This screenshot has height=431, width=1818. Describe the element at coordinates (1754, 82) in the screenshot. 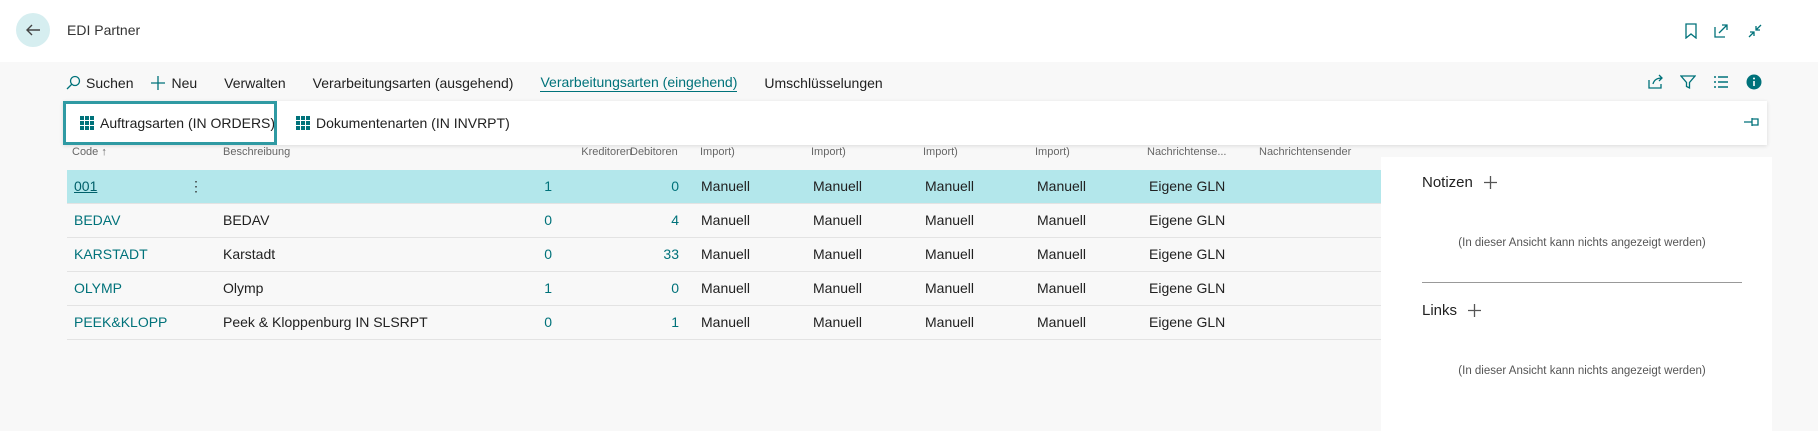

I see `info-icon` at that location.